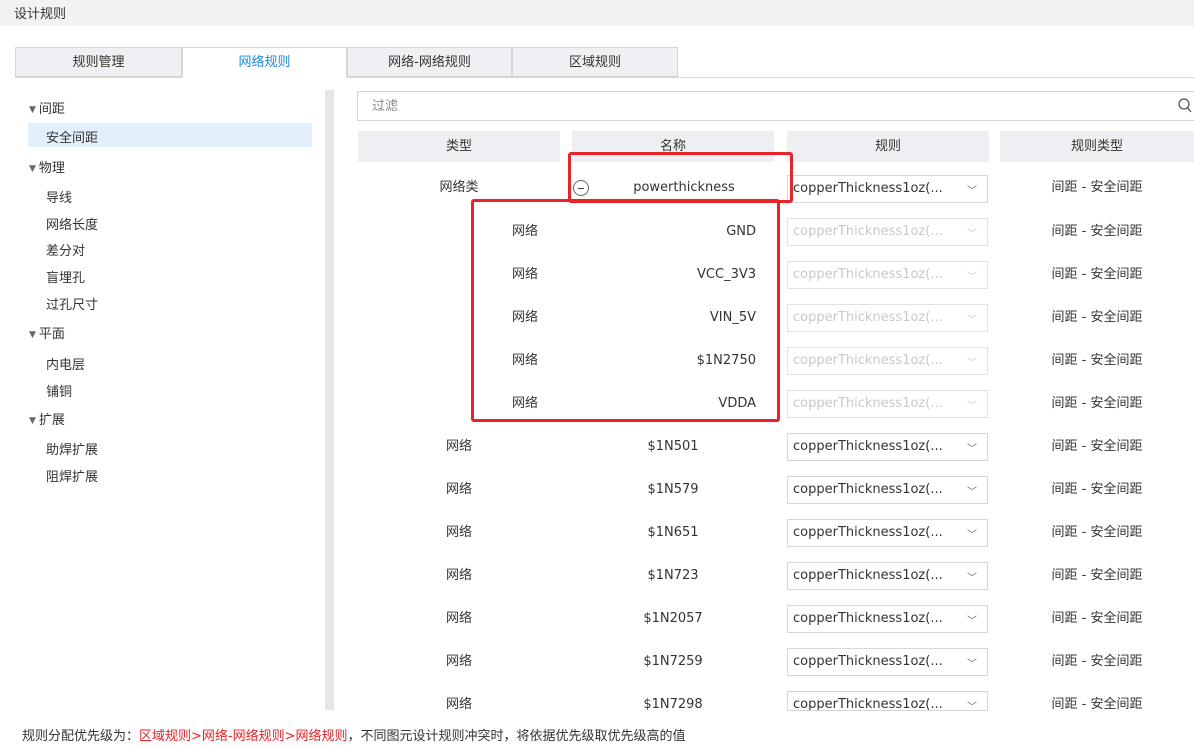 The height and width of the screenshot is (748, 1194). Describe the element at coordinates (1185, 106) in the screenshot. I see `search-icon` at that location.